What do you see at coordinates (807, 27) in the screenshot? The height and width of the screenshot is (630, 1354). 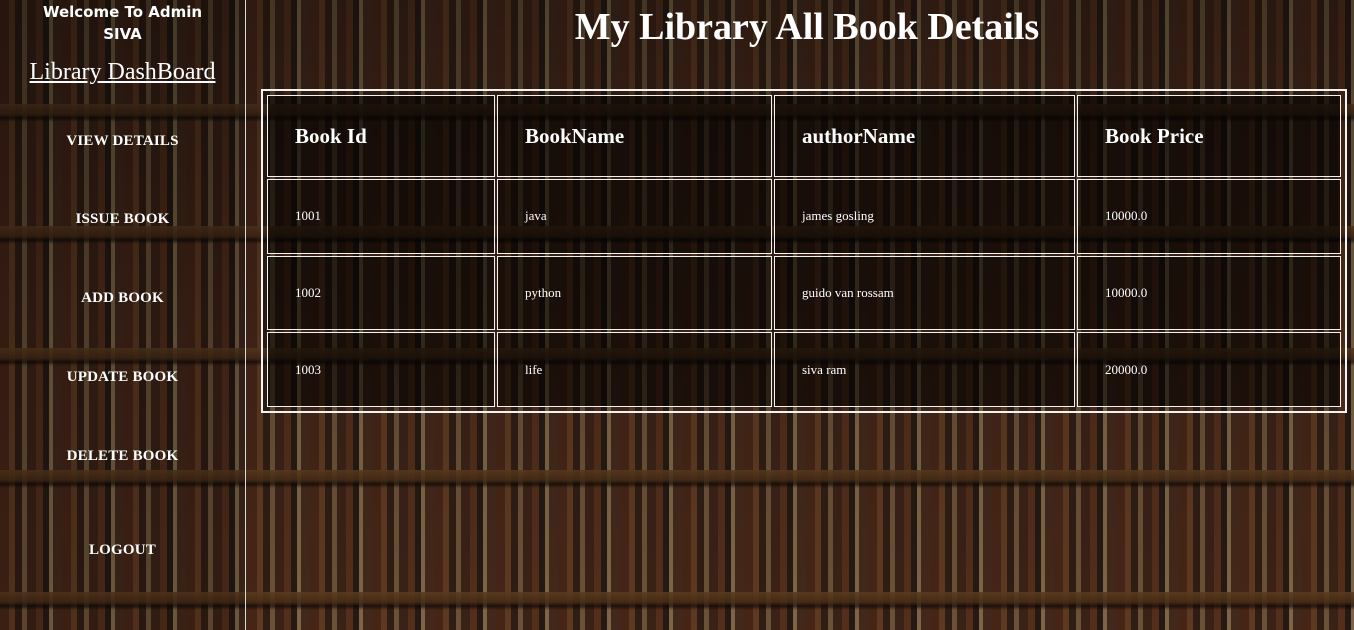 I see `page-title: My Library All Book Details` at bounding box center [807, 27].